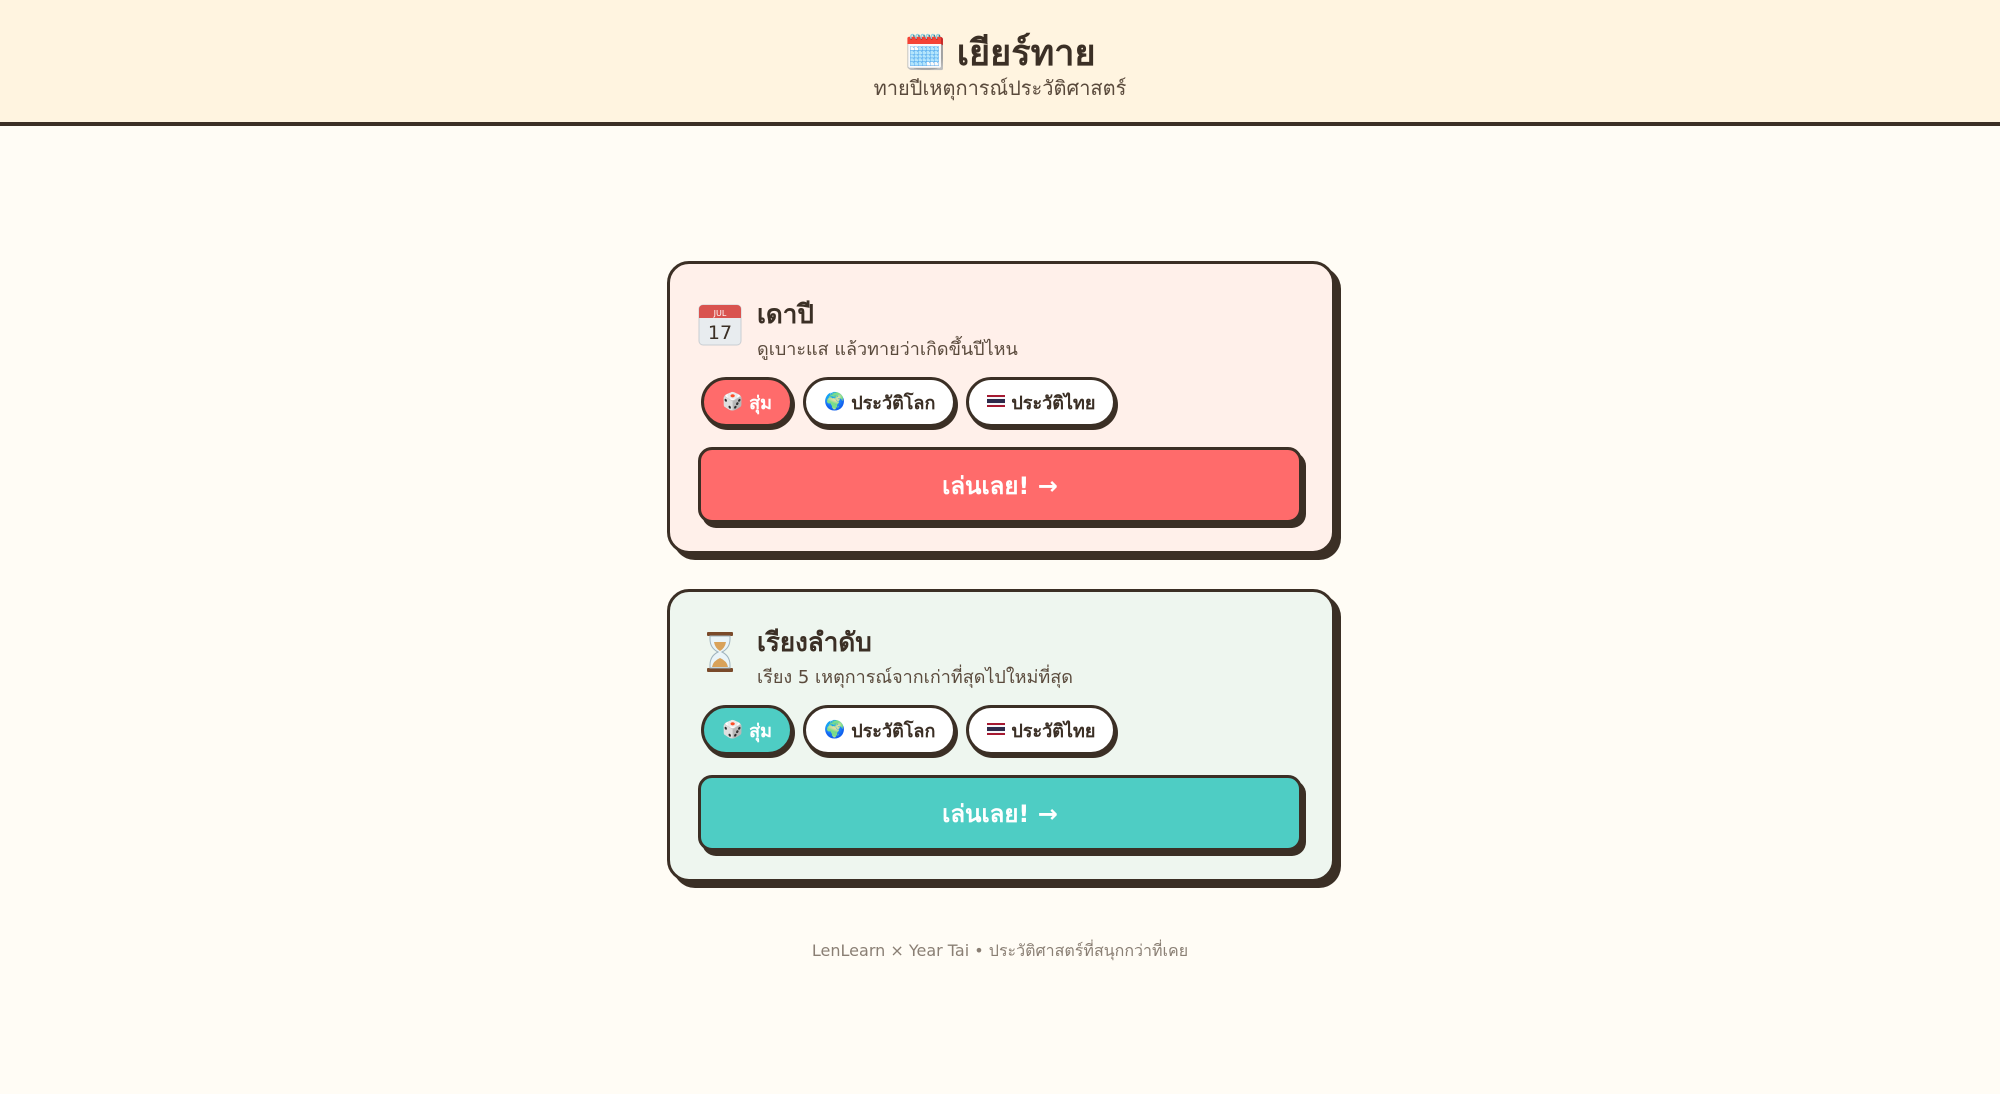 Image resolution: width=2000 pixels, height=1094 pixels. I want to click on mode-title: เดาปี, so click(785, 315).